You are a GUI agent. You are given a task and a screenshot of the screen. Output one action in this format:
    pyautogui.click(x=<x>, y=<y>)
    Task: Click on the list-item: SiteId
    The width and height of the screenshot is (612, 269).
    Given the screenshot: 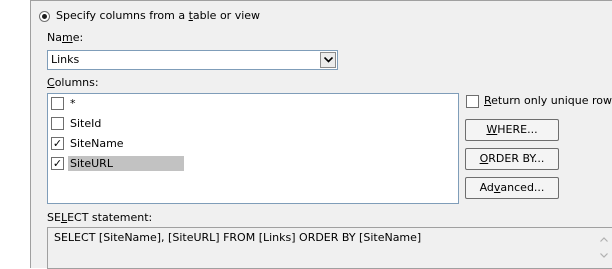 What is the action you would take?
    pyautogui.click(x=116, y=123)
    